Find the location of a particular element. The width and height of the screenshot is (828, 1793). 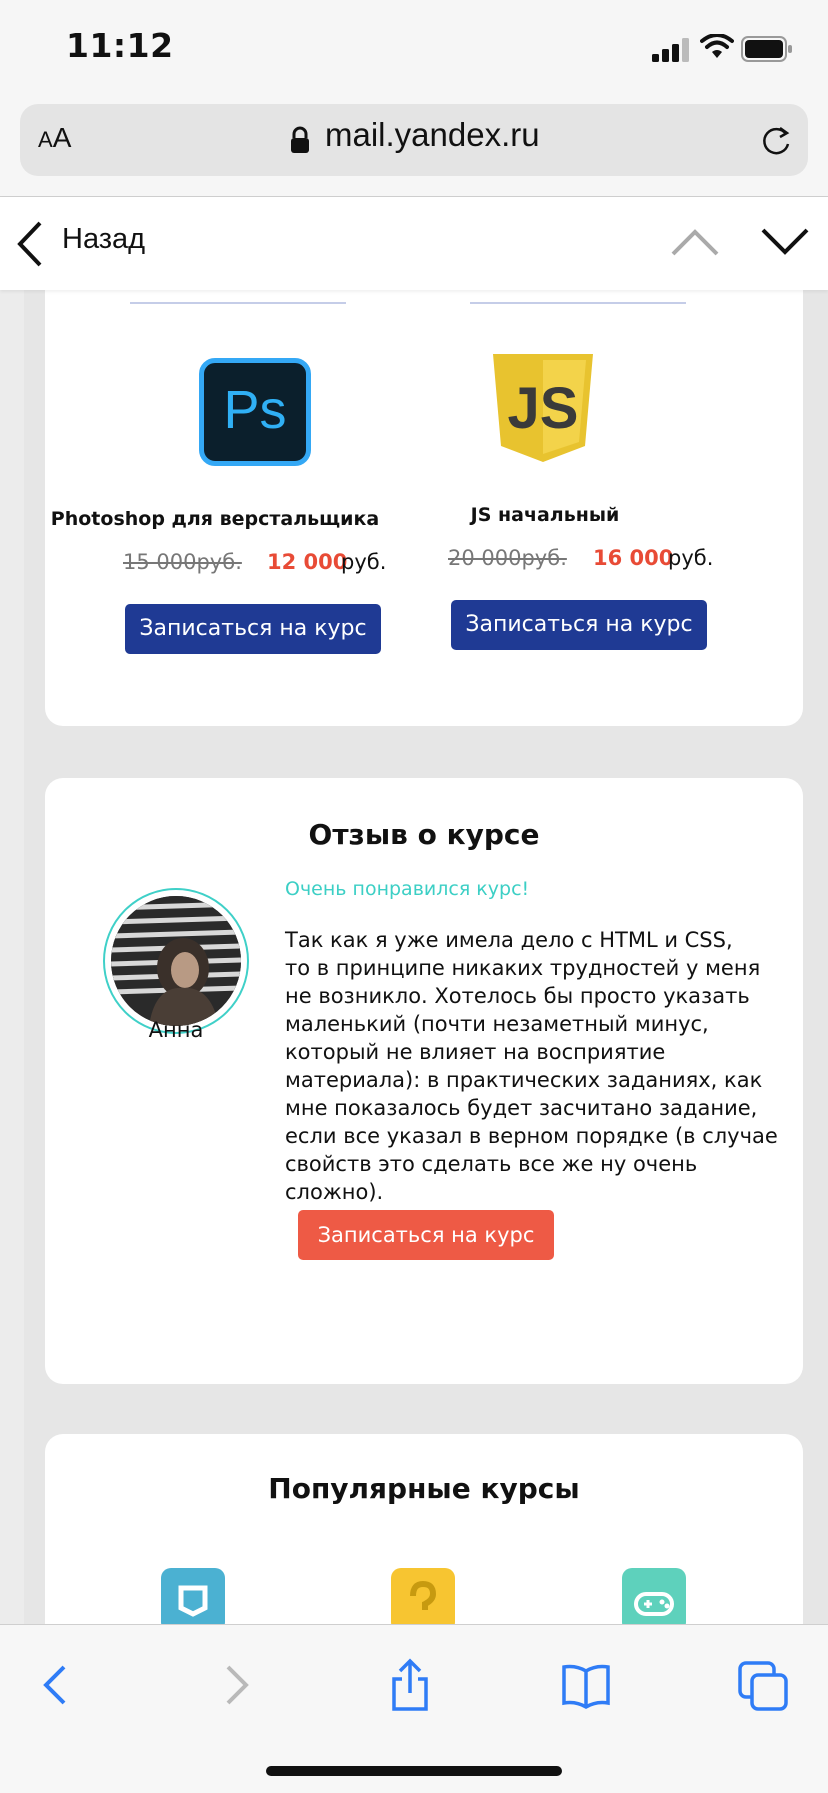

chevron-up-icon is located at coordinates (695, 242).